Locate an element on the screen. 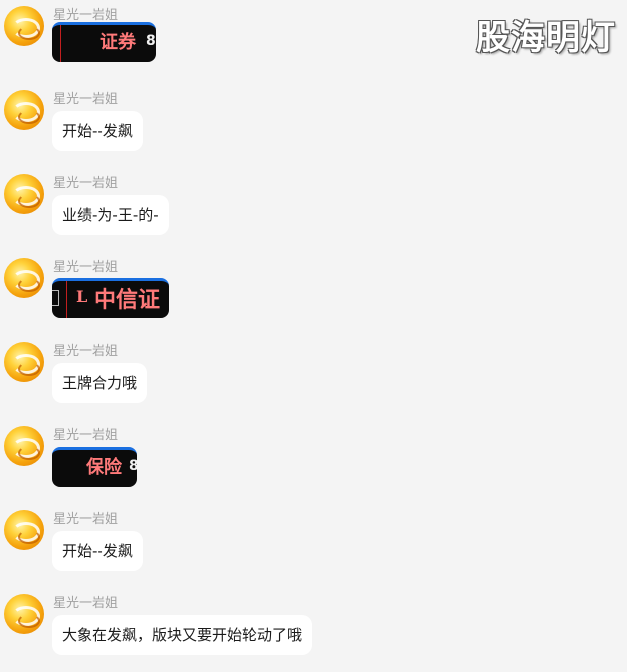 This screenshot has height=672, width=627. chat-message: 星光一岩姐 L 中信证 is located at coordinates (313, 294).